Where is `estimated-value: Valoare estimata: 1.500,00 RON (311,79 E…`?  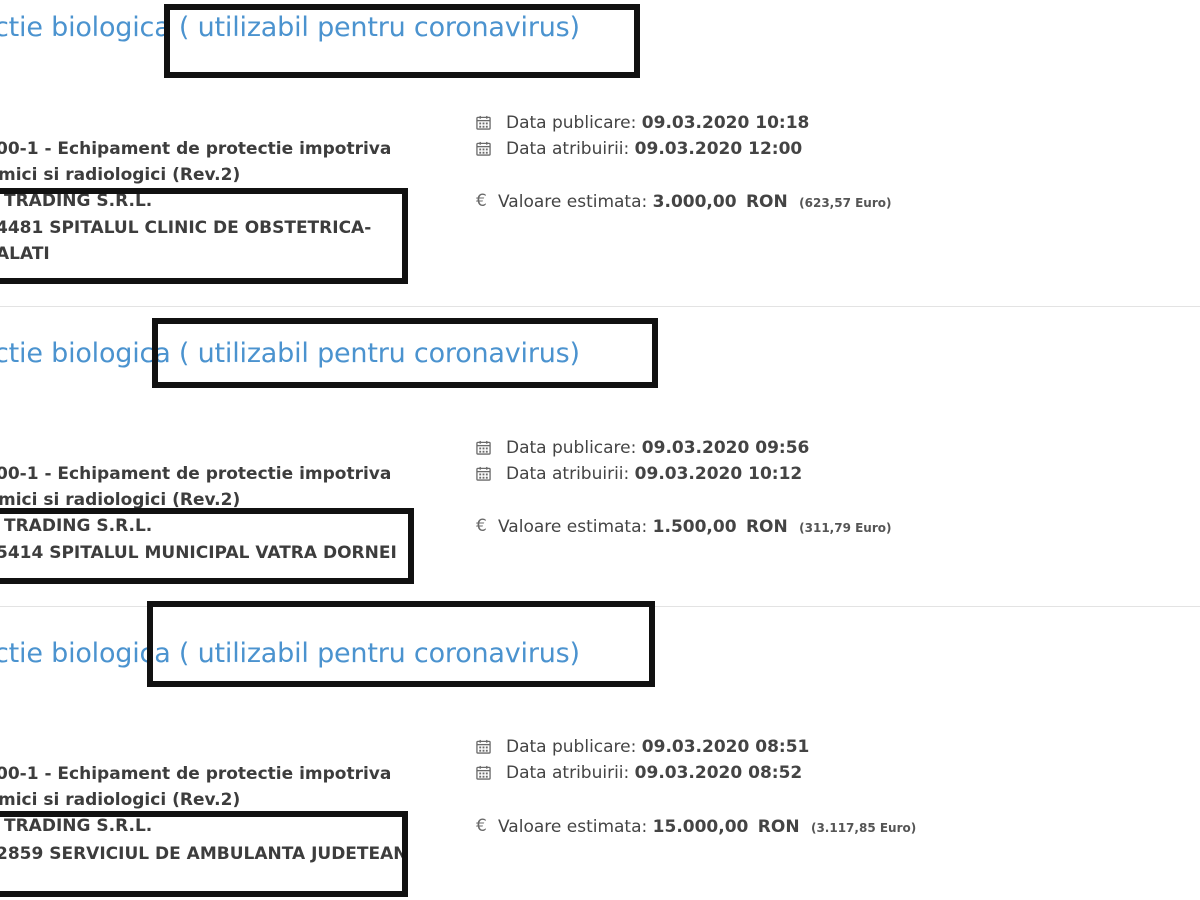
estimated-value: Valoare estimata: 1.500,00 RON (311,79 E… is located at coordinates (695, 527).